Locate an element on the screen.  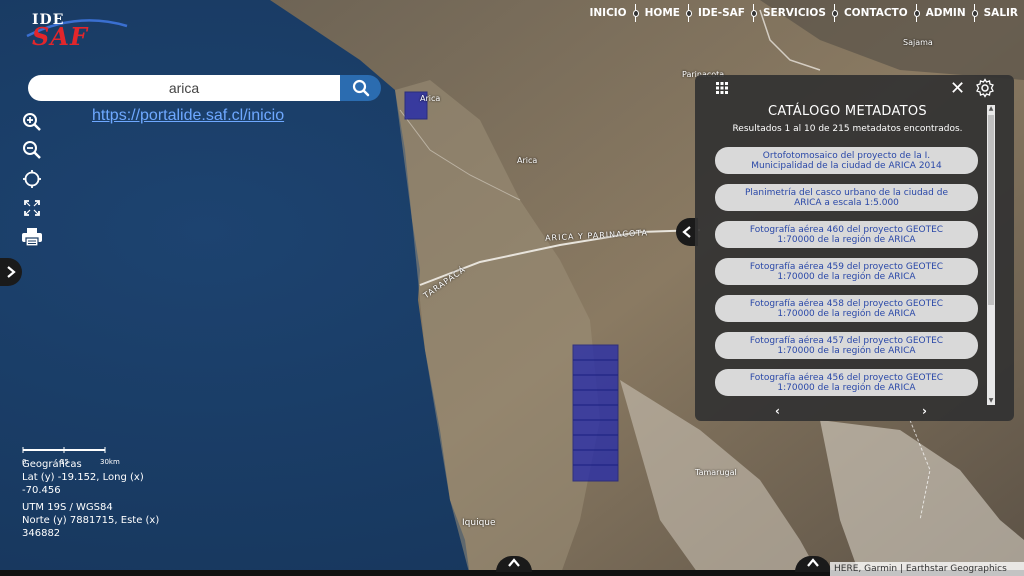
zoom-out-icon is located at coordinates (32, 150).